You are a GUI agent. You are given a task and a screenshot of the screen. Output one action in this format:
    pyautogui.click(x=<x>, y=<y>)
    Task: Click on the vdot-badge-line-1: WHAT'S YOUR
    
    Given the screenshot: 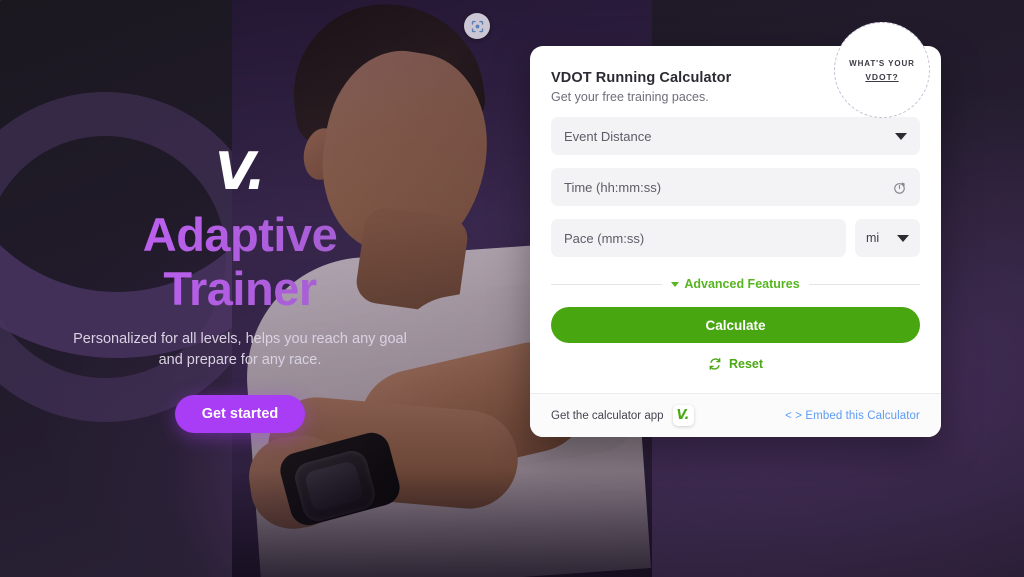 What is the action you would take?
    pyautogui.click(x=882, y=63)
    